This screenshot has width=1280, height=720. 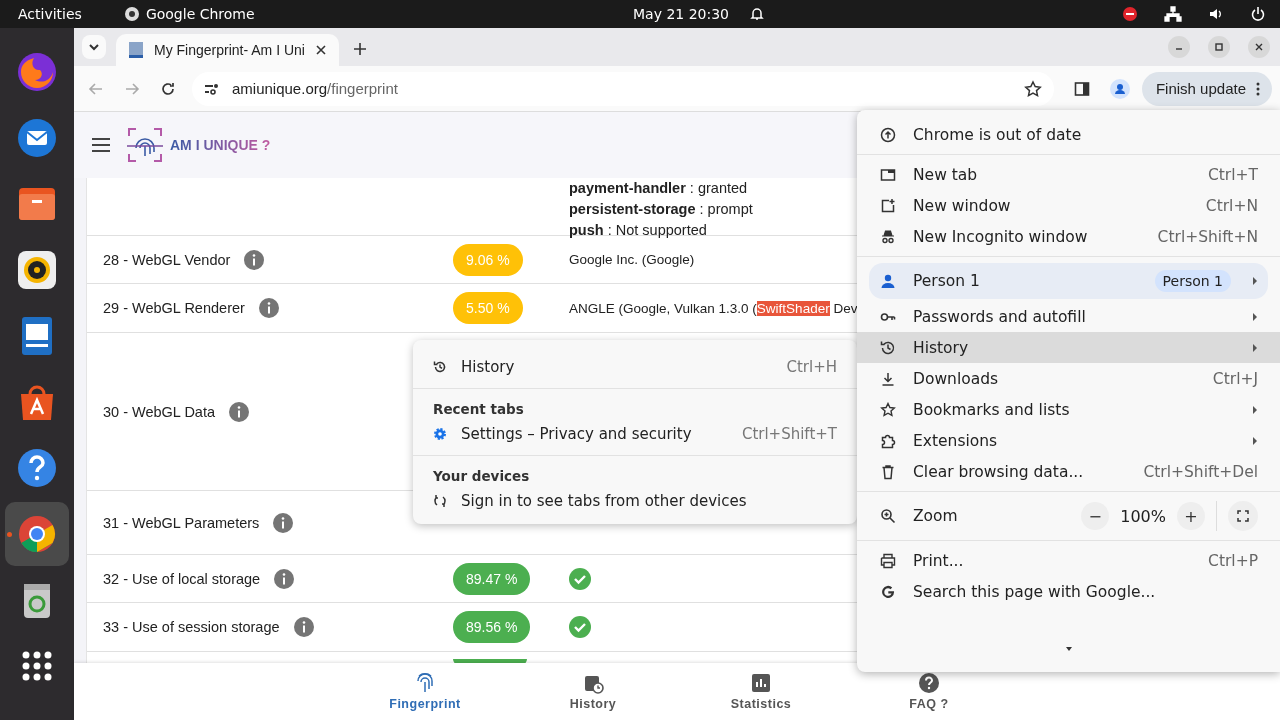 I want to click on close-icon, so click(x=320, y=50).